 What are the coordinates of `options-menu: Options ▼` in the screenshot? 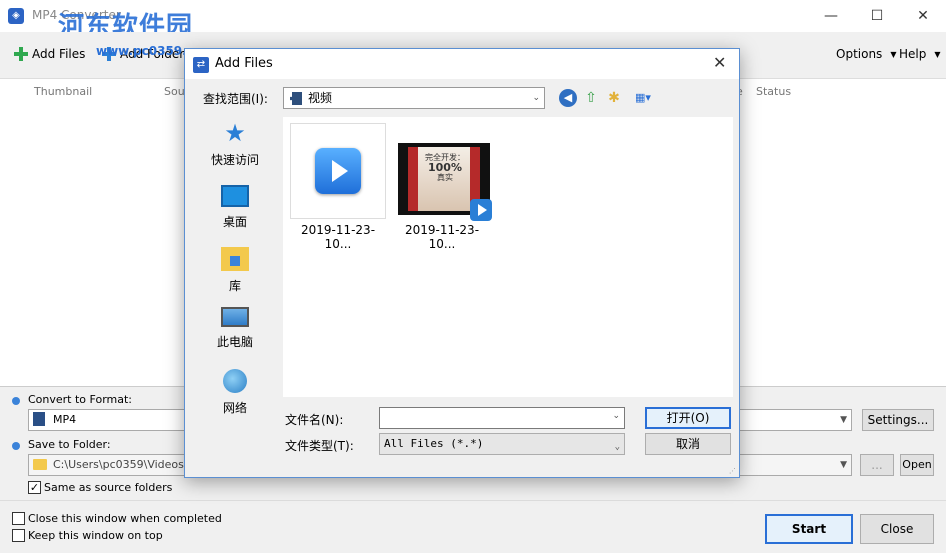 It's located at (866, 54).